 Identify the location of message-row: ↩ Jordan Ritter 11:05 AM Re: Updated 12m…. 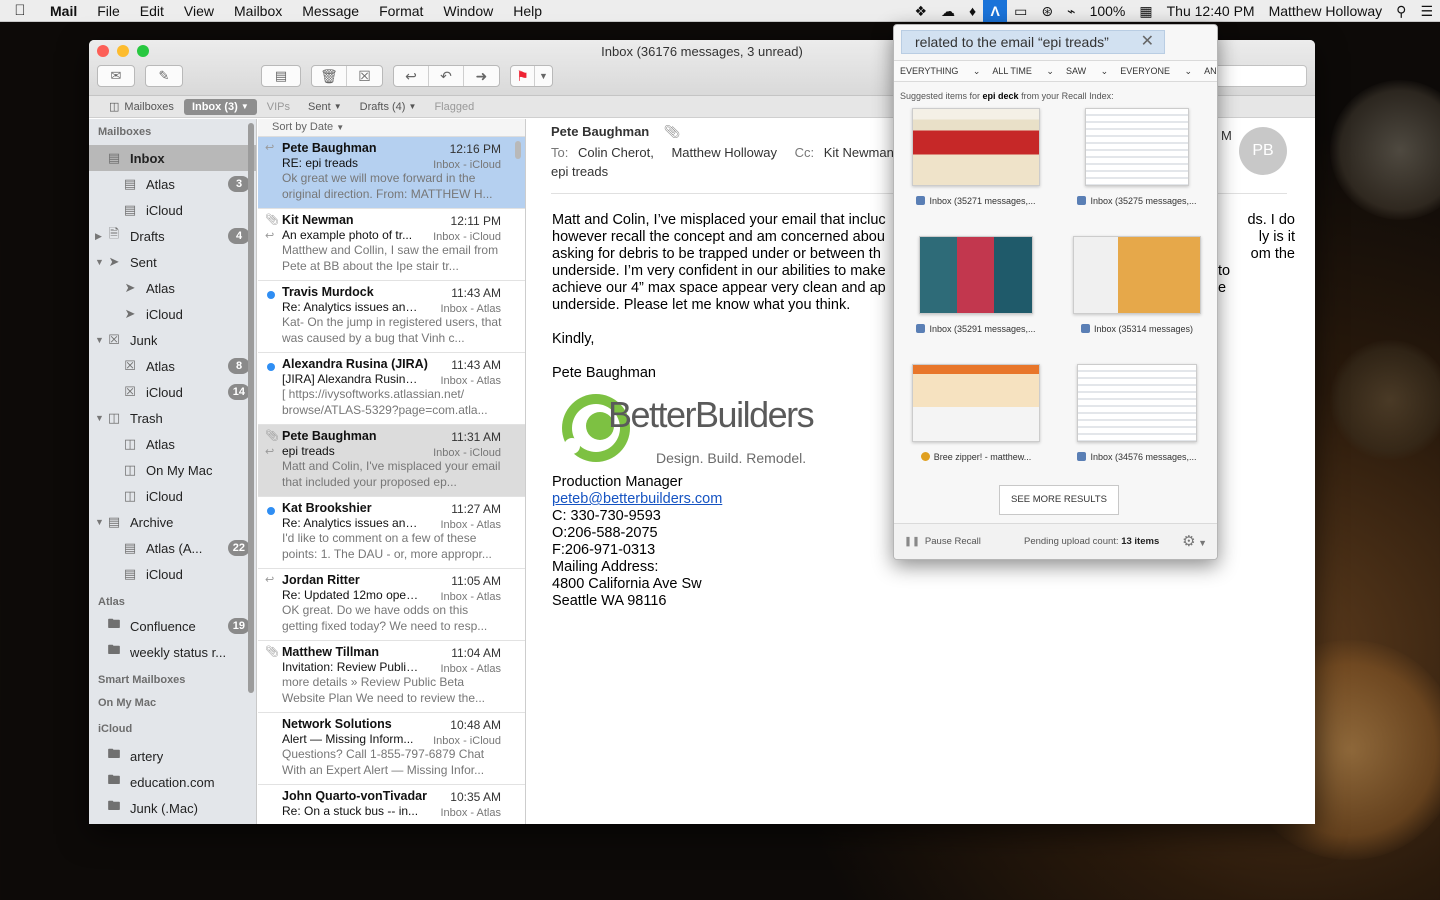
(391, 605).